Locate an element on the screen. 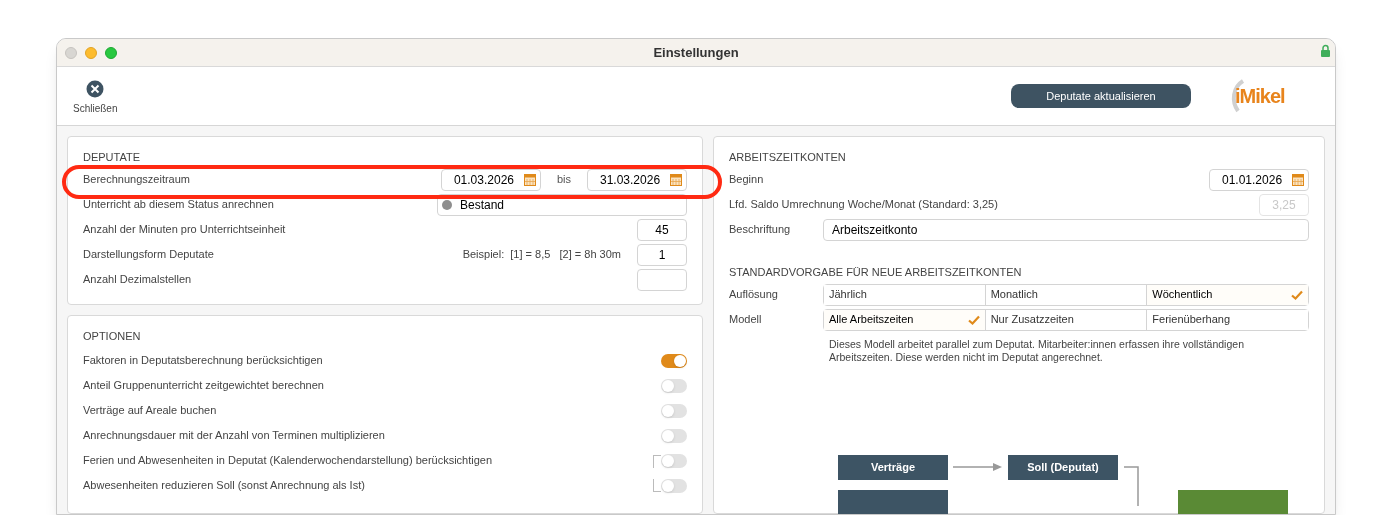 This screenshot has width=1392, height=515. field-label: Anzahl Dezimalstellen is located at coordinates (137, 280).